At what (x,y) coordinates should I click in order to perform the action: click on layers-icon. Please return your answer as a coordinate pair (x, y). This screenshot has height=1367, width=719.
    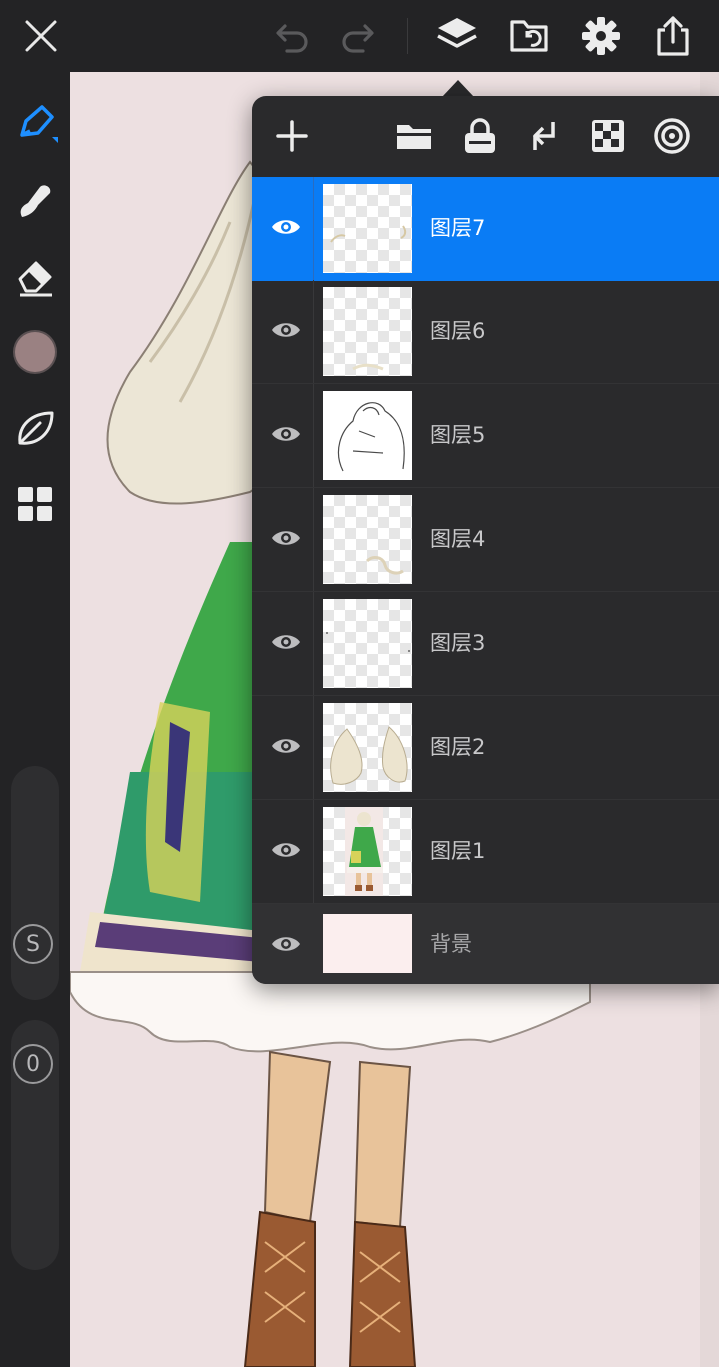
    Looking at the image, I should click on (457, 36).